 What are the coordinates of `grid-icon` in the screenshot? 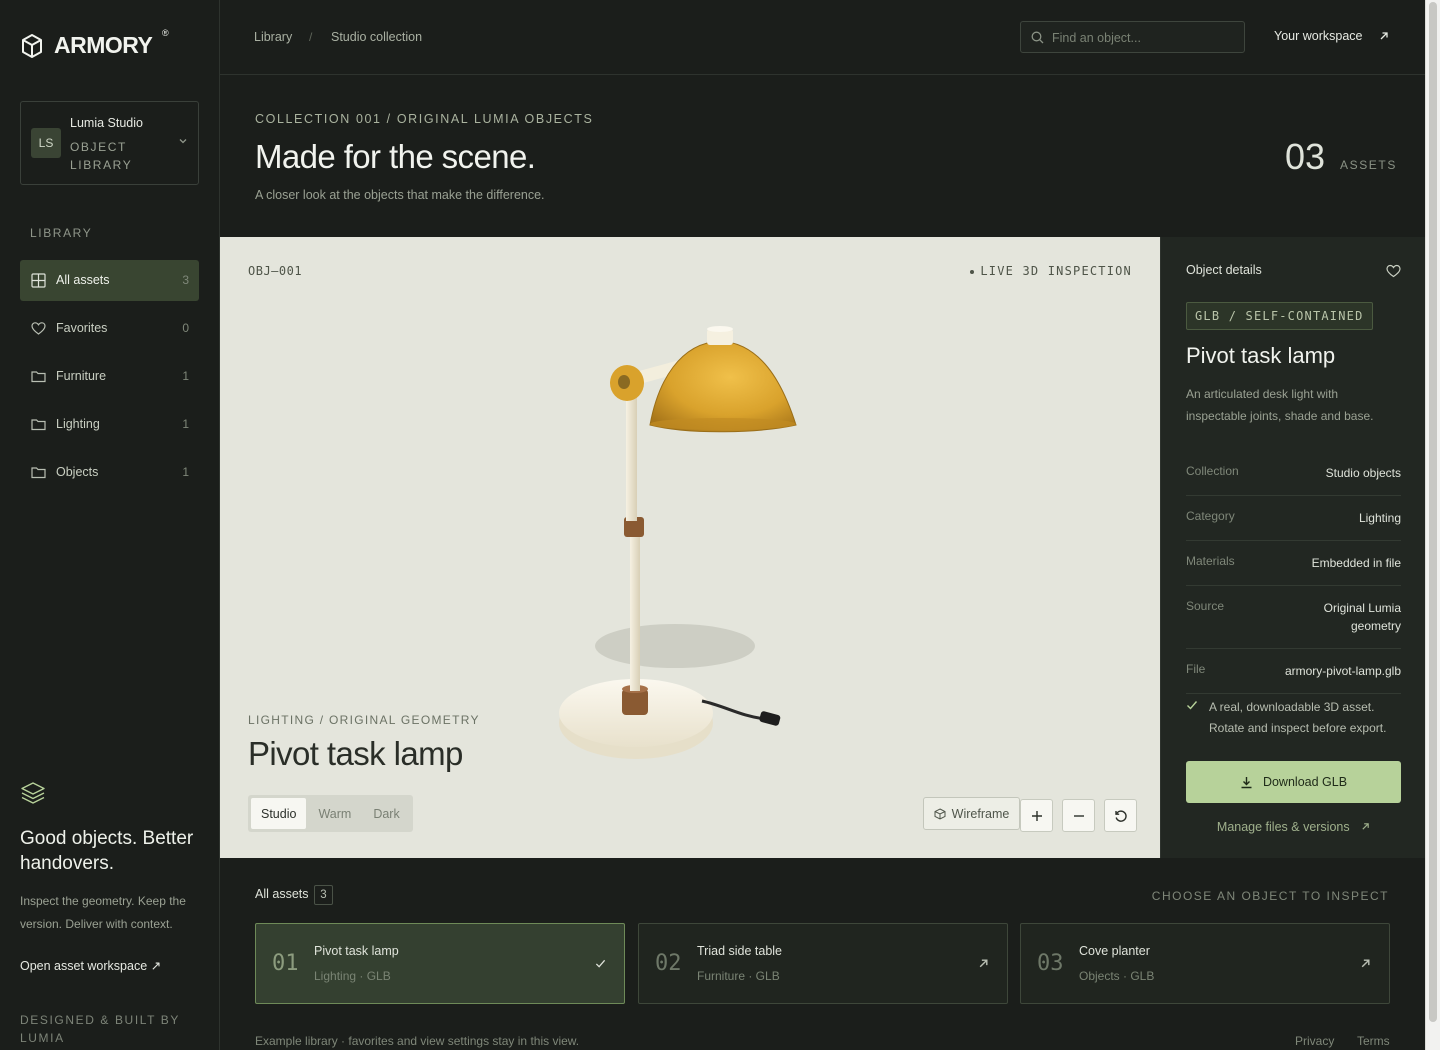 It's located at (38, 280).